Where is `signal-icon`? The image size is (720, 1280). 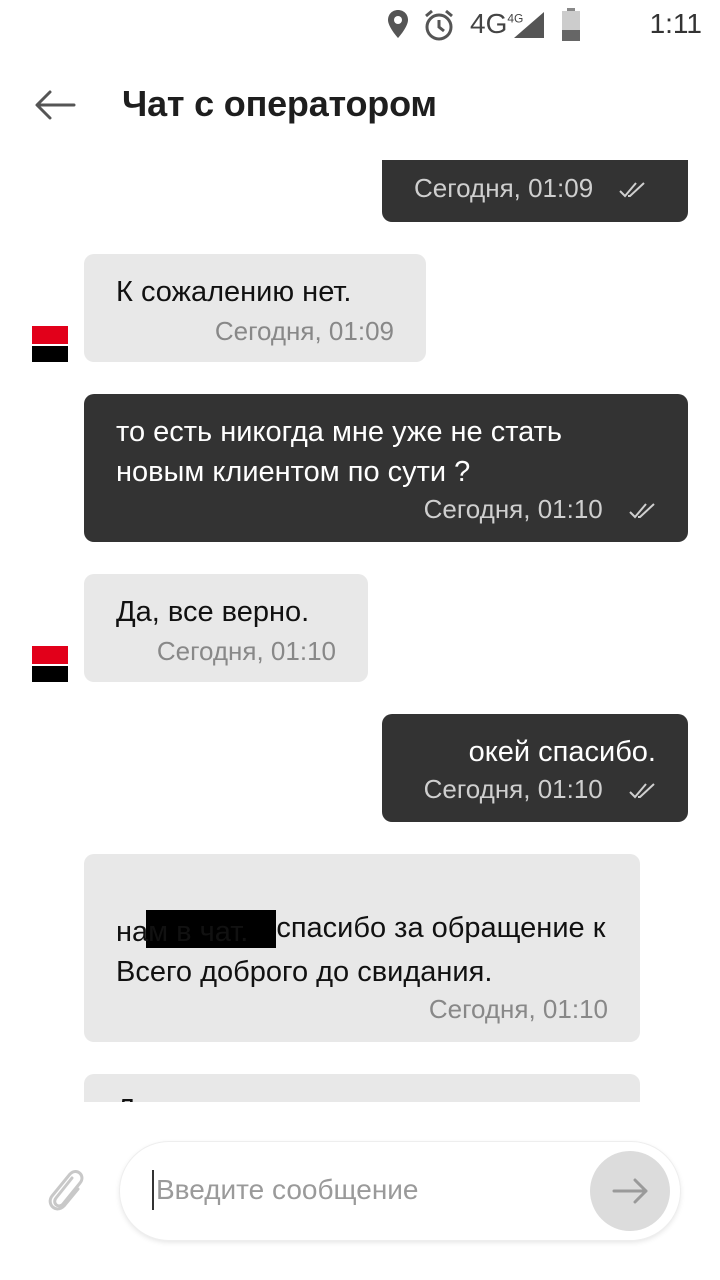
signal-icon is located at coordinates (529, 25).